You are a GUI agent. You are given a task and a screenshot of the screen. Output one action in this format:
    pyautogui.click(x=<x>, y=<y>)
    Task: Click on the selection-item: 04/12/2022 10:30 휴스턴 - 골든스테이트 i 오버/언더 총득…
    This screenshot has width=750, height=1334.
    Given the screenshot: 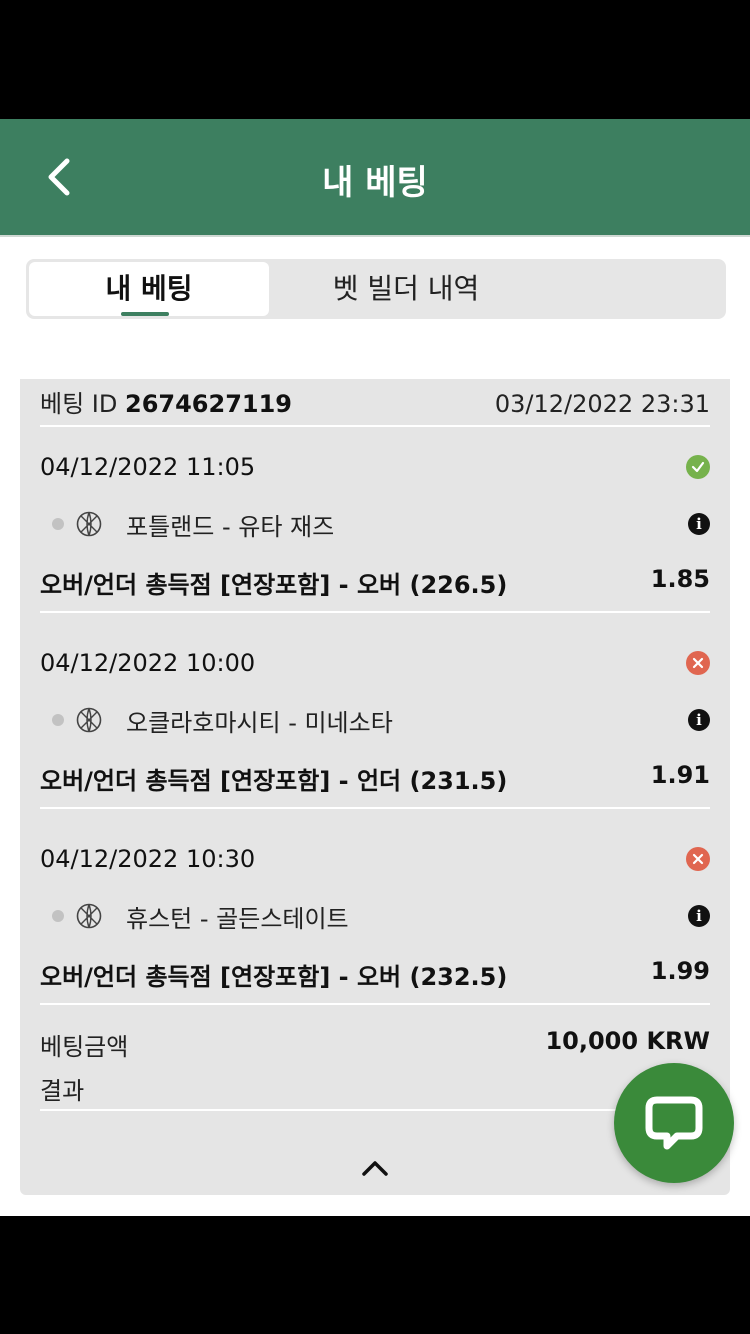 What is the action you would take?
    pyautogui.click(x=375, y=913)
    